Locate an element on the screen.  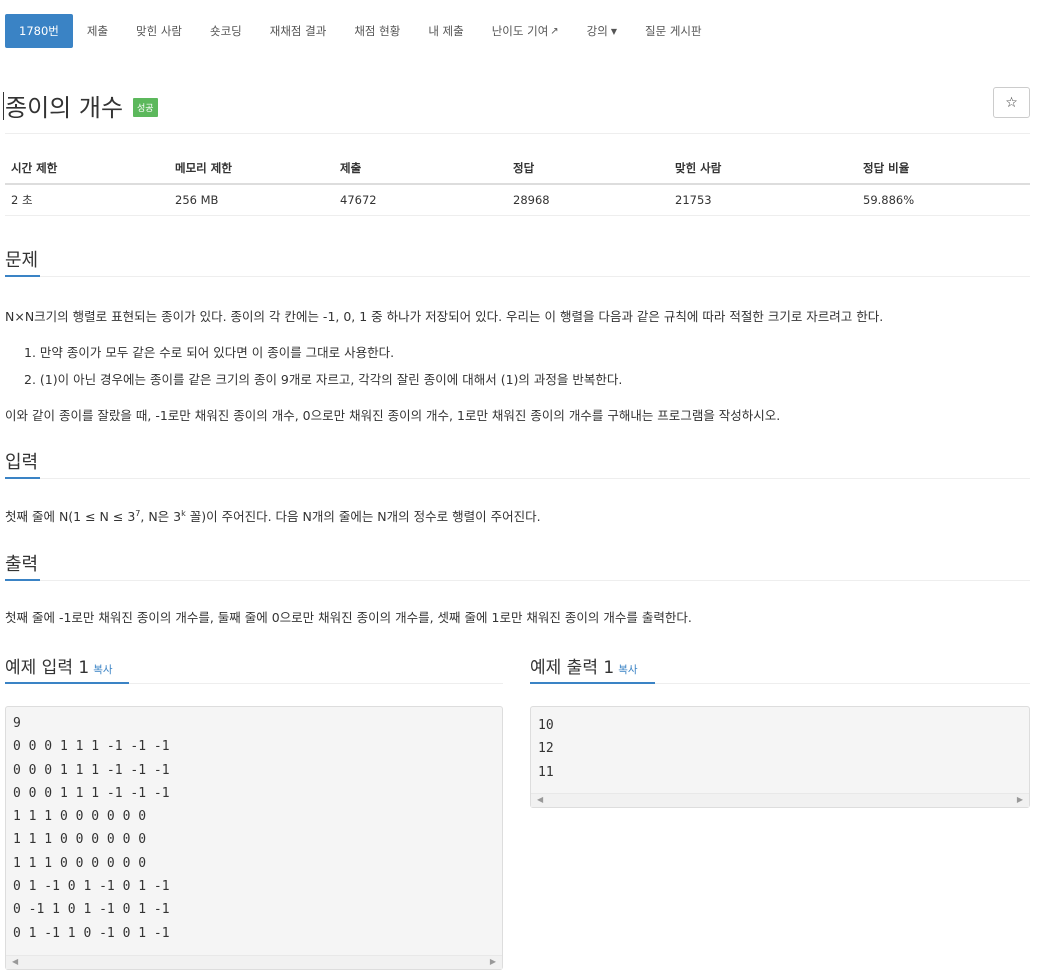
header-time-limit: 시간 제한 is located at coordinates (87, 168).